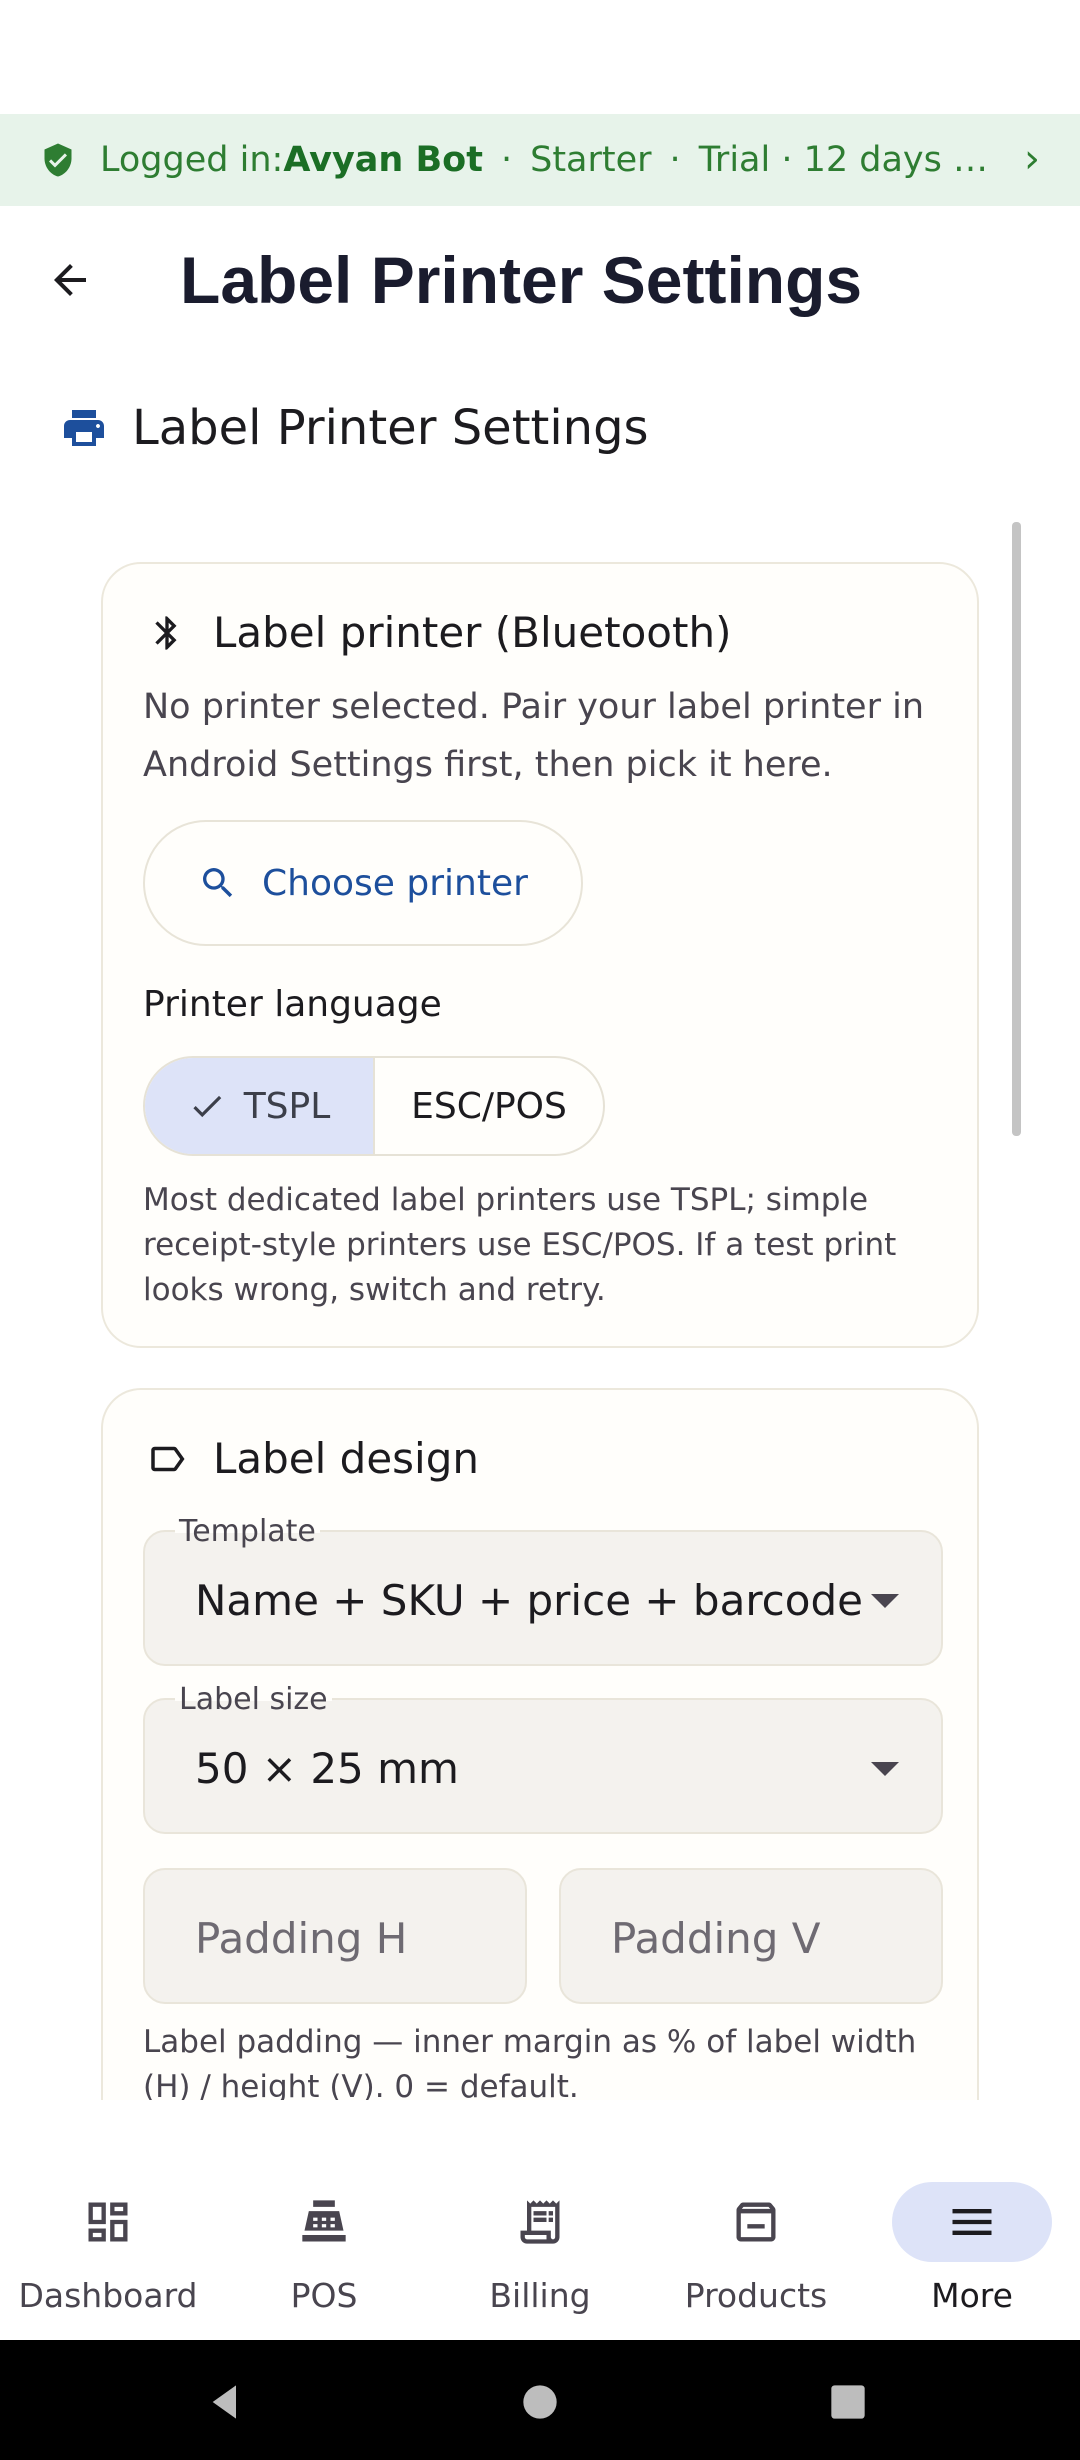 Image resolution: width=1080 pixels, height=2460 pixels. I want to click on system-back-icon, so click(226, 2402).